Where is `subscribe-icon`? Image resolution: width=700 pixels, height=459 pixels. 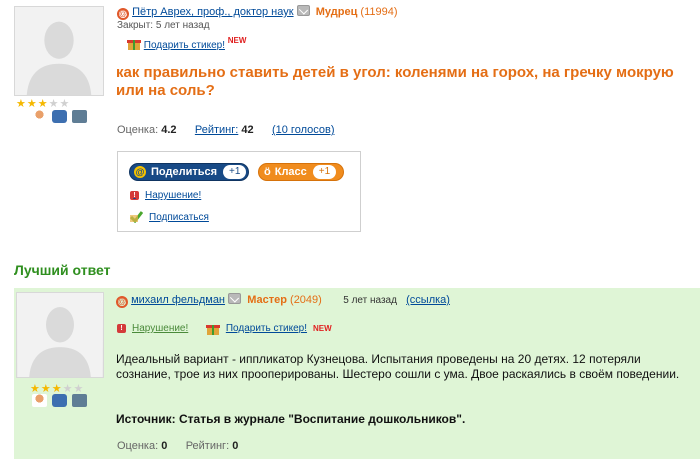 subscribe-icon is located at coordinates (136, 217).